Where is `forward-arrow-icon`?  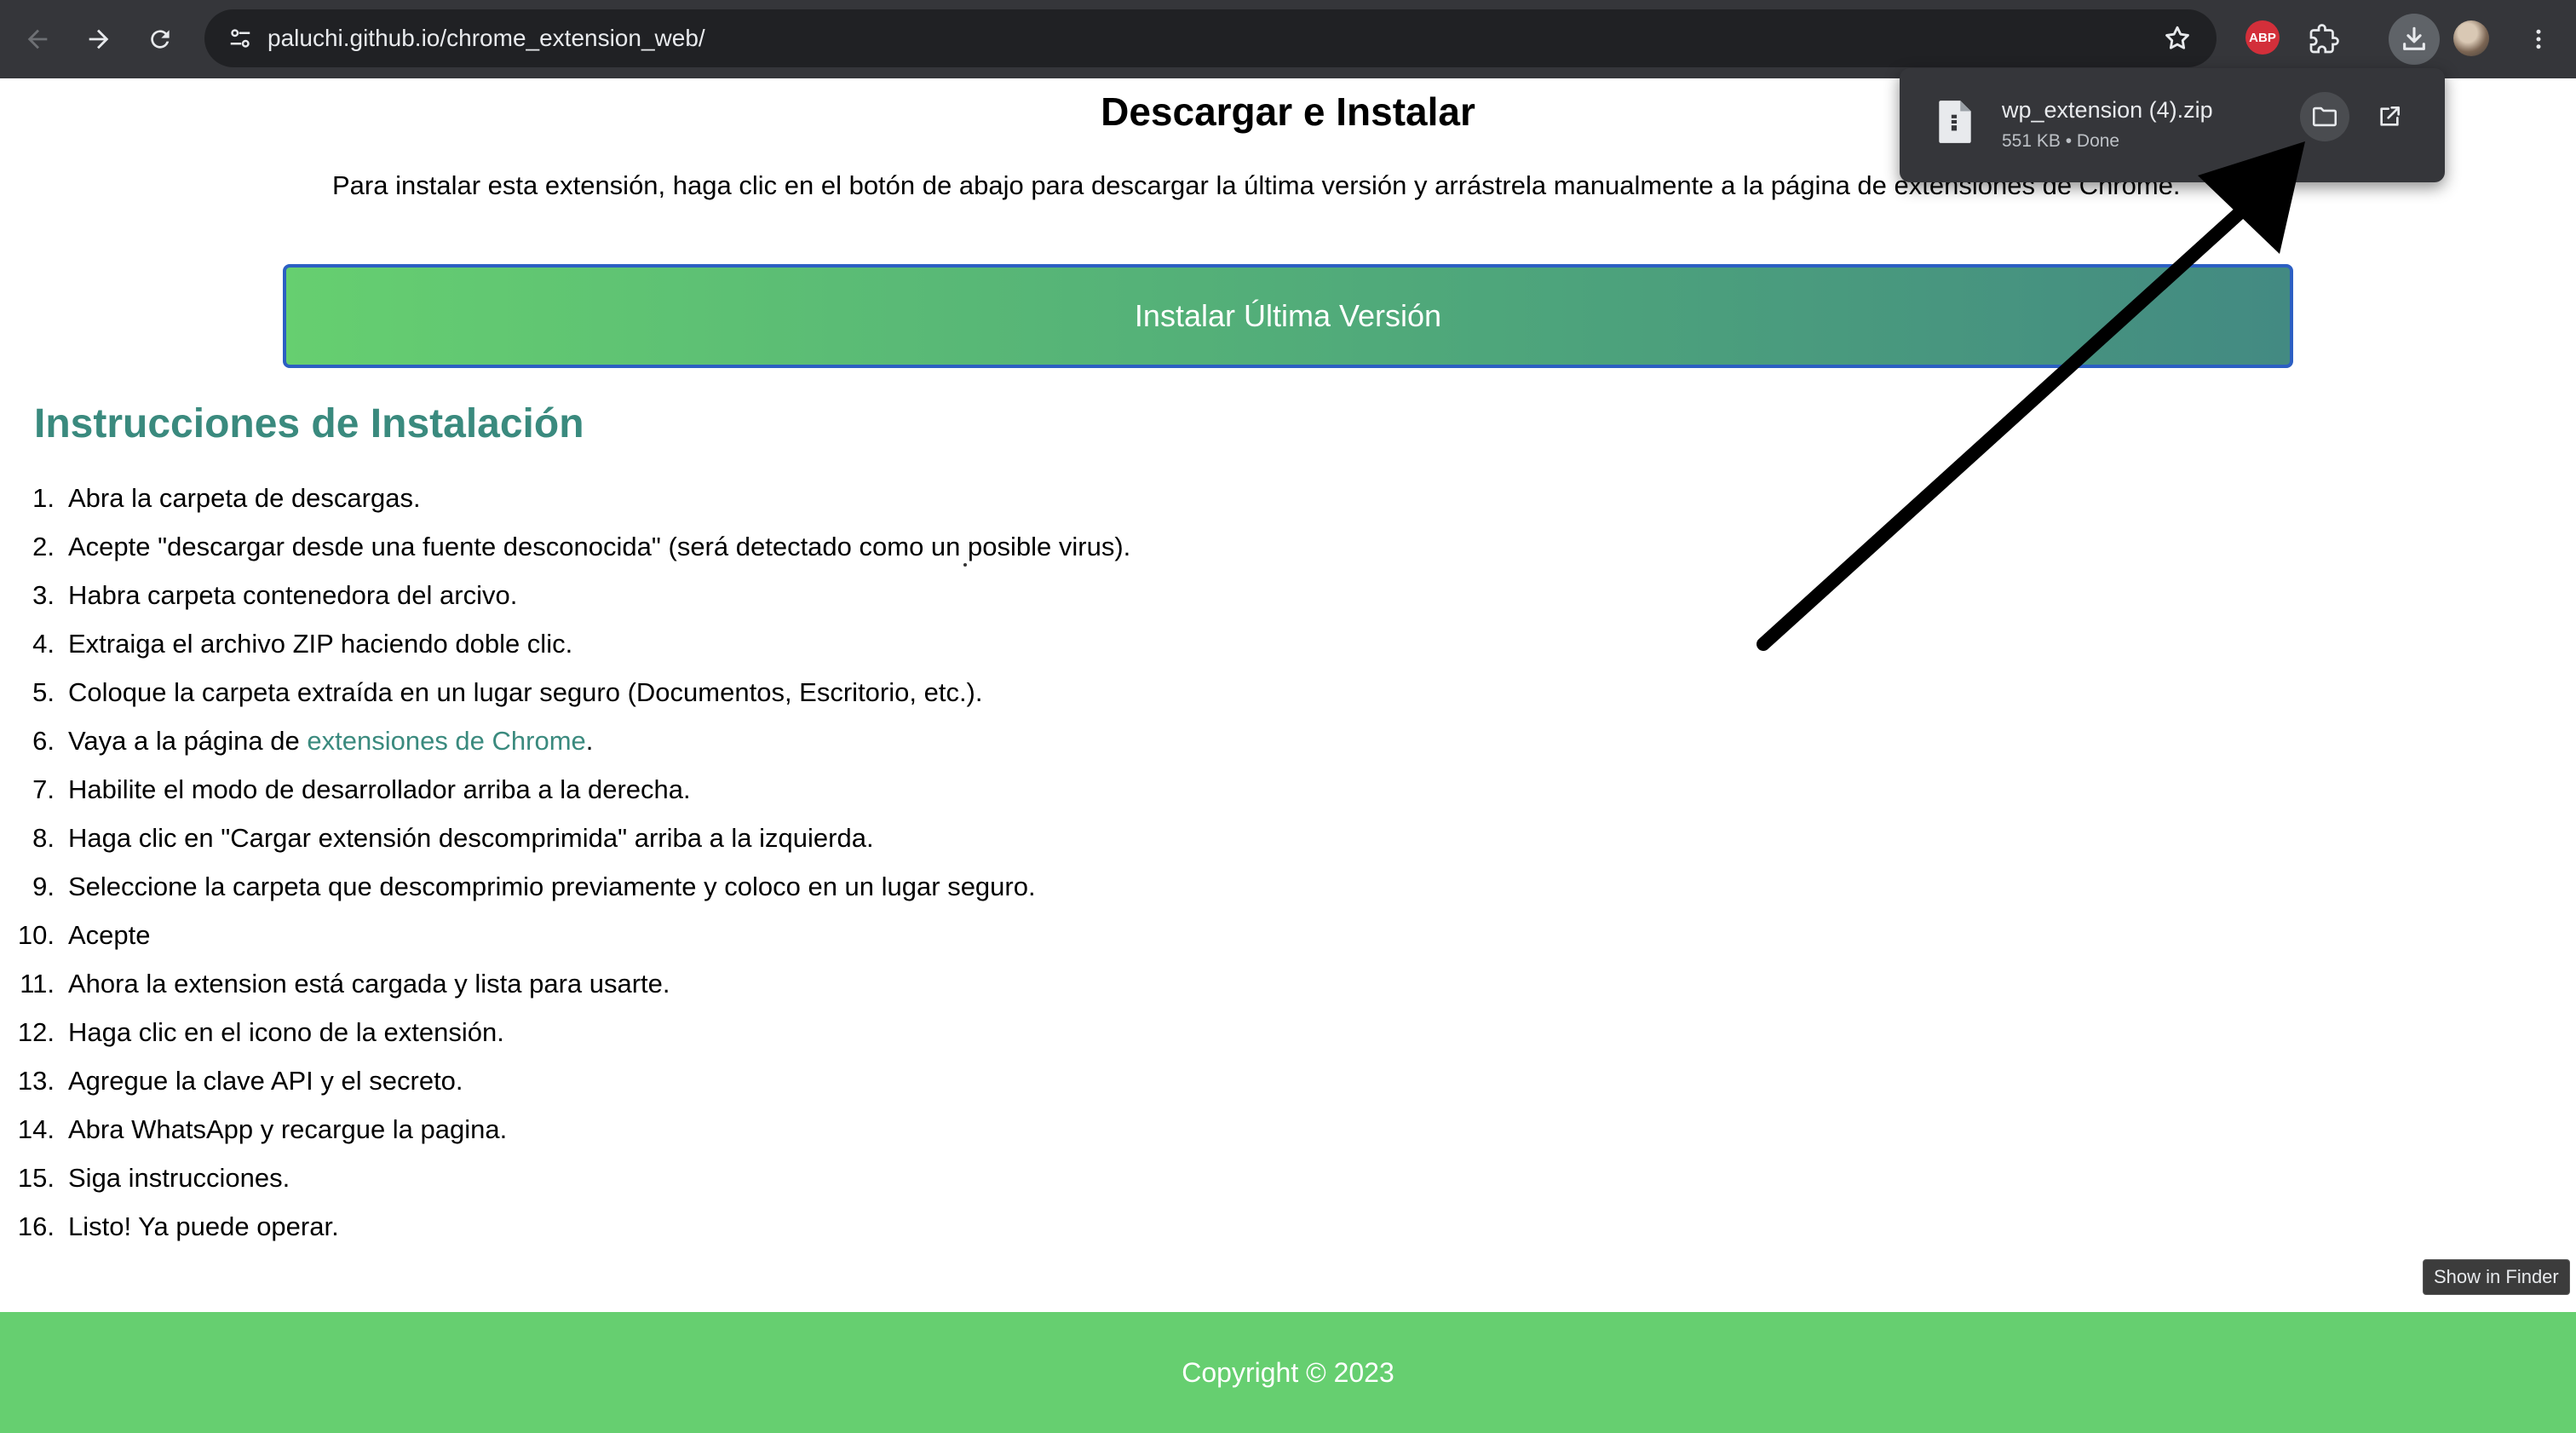 forward-arrow-icon is located at coordinates (99, 39).